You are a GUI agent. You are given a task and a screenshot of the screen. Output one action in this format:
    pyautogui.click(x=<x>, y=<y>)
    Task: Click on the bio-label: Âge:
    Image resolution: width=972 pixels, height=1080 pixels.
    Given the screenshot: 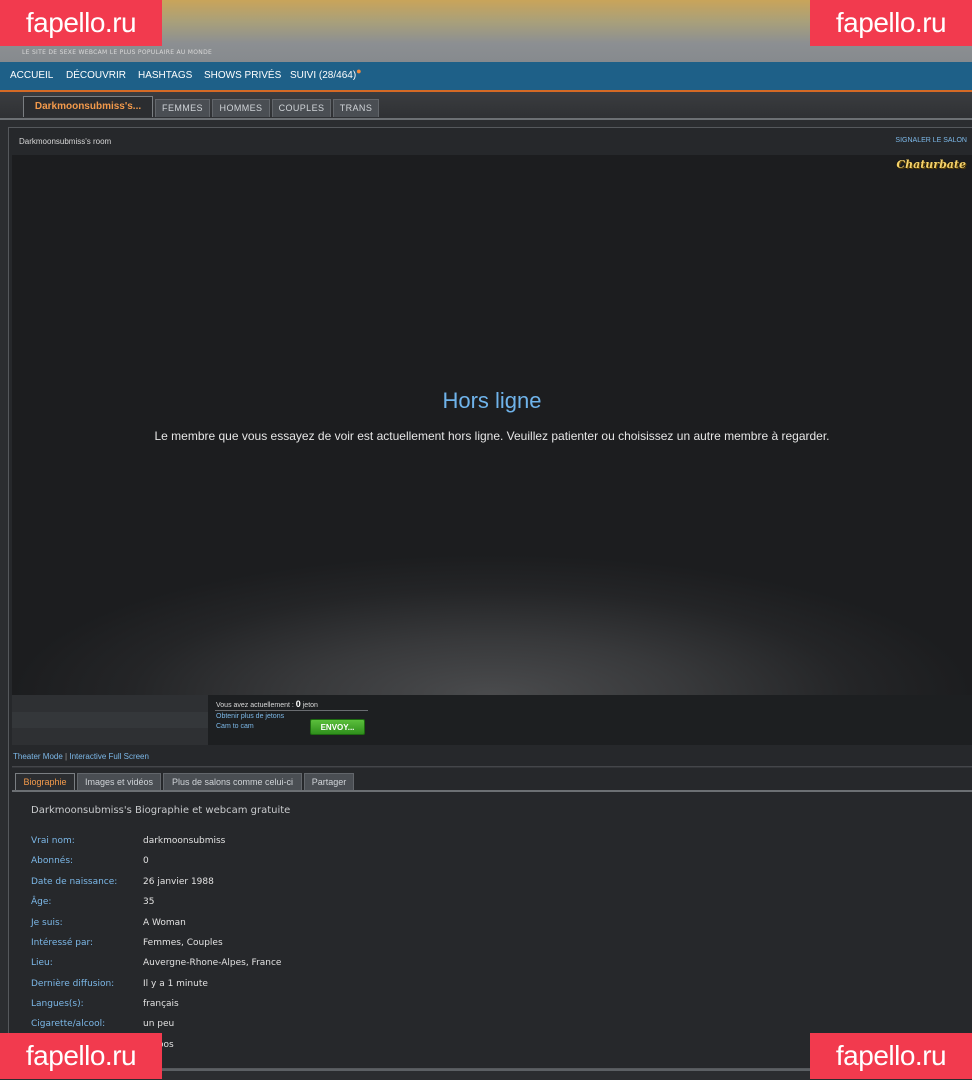 What is the action you would take?
    pyautogui.click(x=41, y=902)
    